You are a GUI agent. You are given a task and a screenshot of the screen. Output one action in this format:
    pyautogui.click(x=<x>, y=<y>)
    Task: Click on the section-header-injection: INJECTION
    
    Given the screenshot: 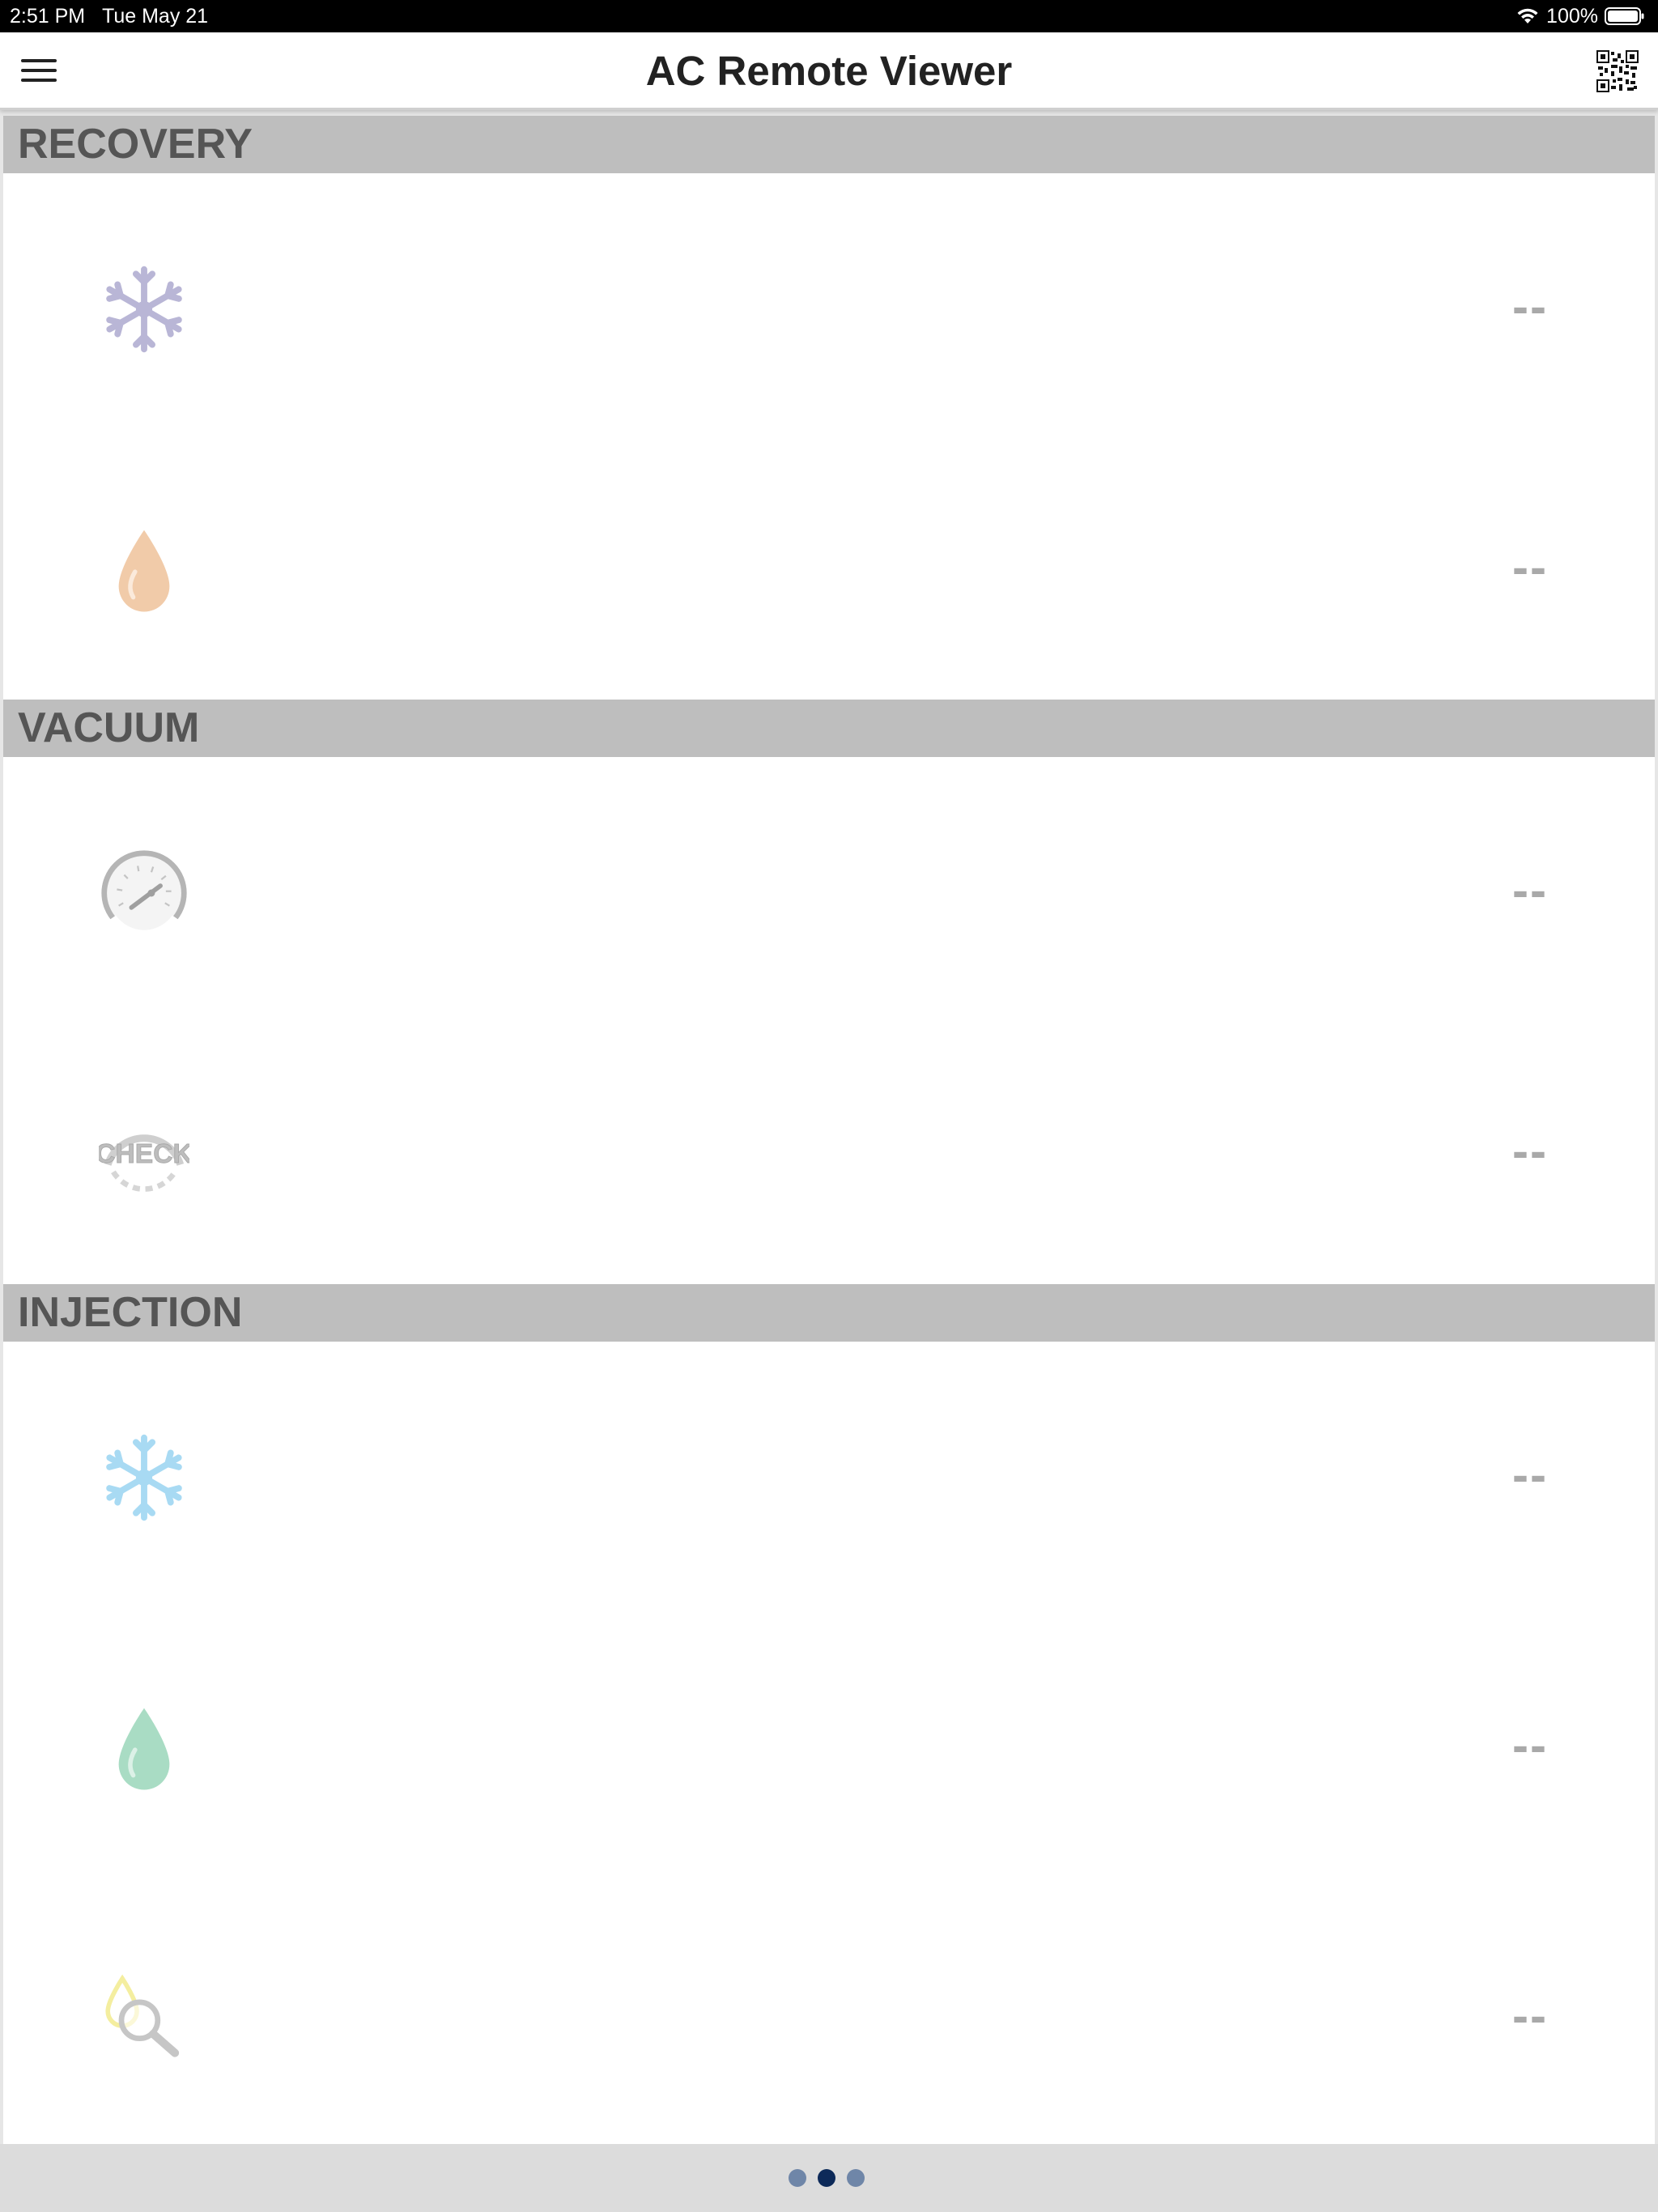 What is the action you would take?
    pyautogui.click(x=829, y=1313)
    